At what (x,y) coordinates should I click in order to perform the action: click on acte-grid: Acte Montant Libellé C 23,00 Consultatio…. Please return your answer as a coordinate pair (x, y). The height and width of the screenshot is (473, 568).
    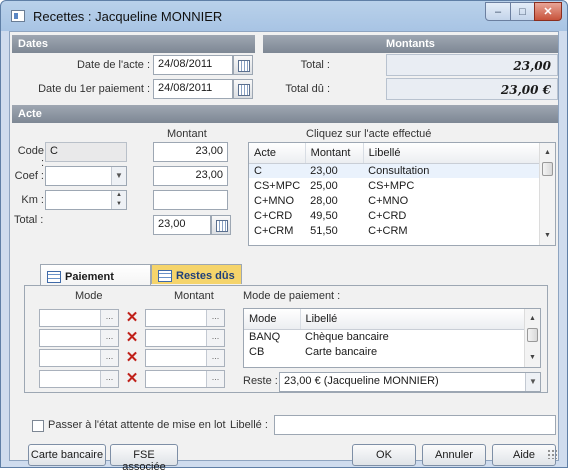
    Looking at the image, I should click on (402, 194).